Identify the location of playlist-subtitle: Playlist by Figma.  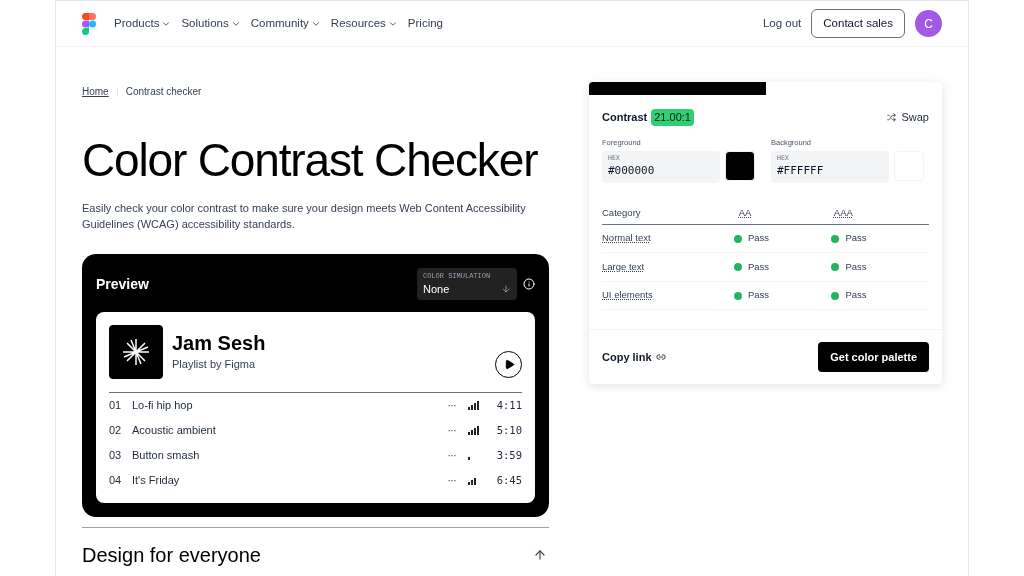
(214, 365).